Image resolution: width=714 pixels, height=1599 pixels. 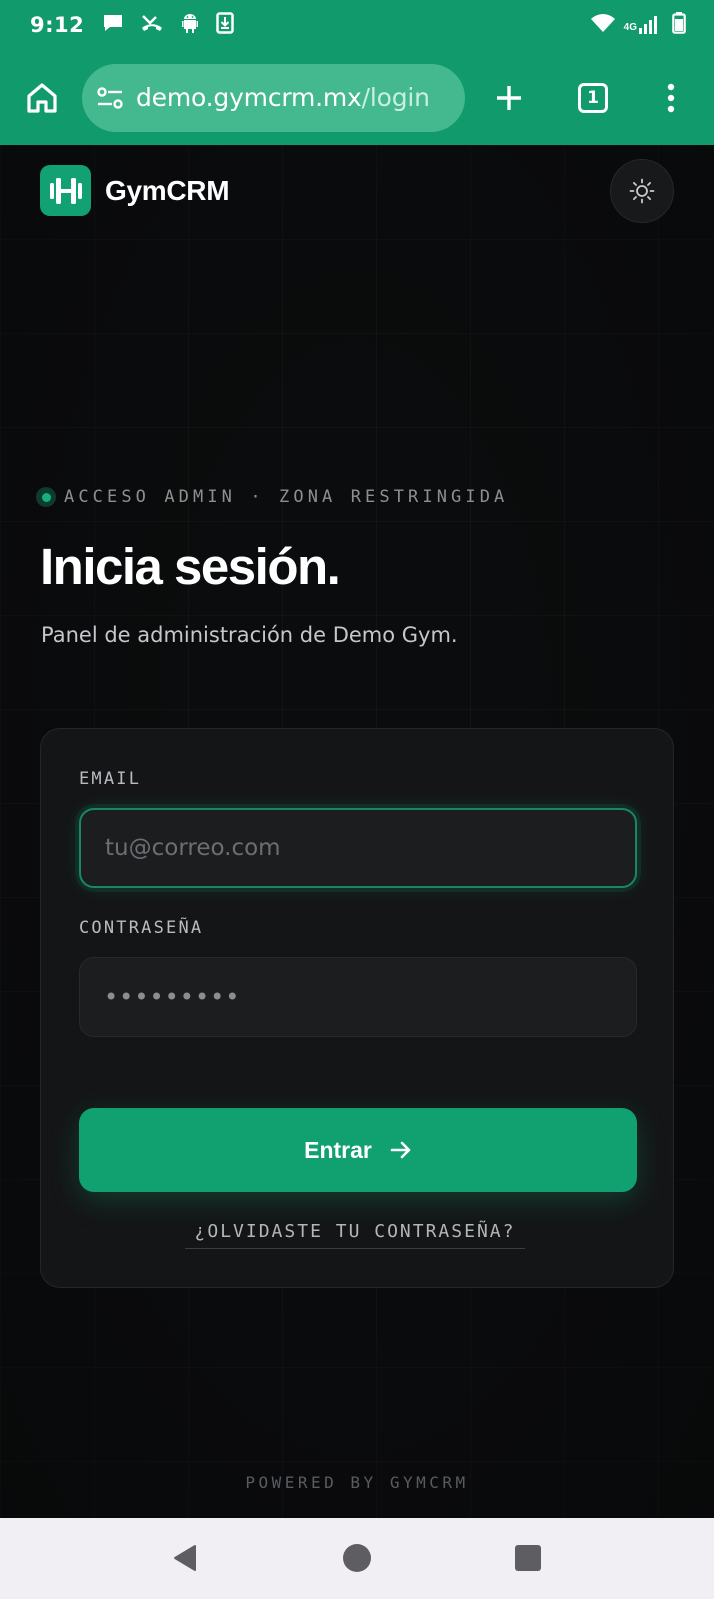 I want to click on email-input, so click(x=358, y=848).